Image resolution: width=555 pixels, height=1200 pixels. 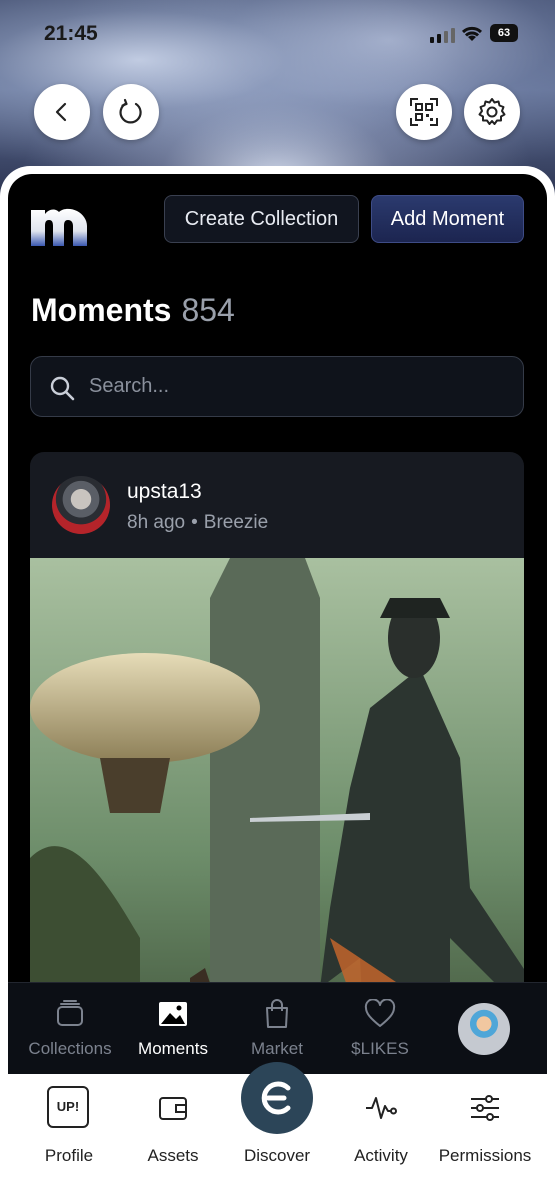 I want to click on sliders-icon, so click(x=485, y=1108).